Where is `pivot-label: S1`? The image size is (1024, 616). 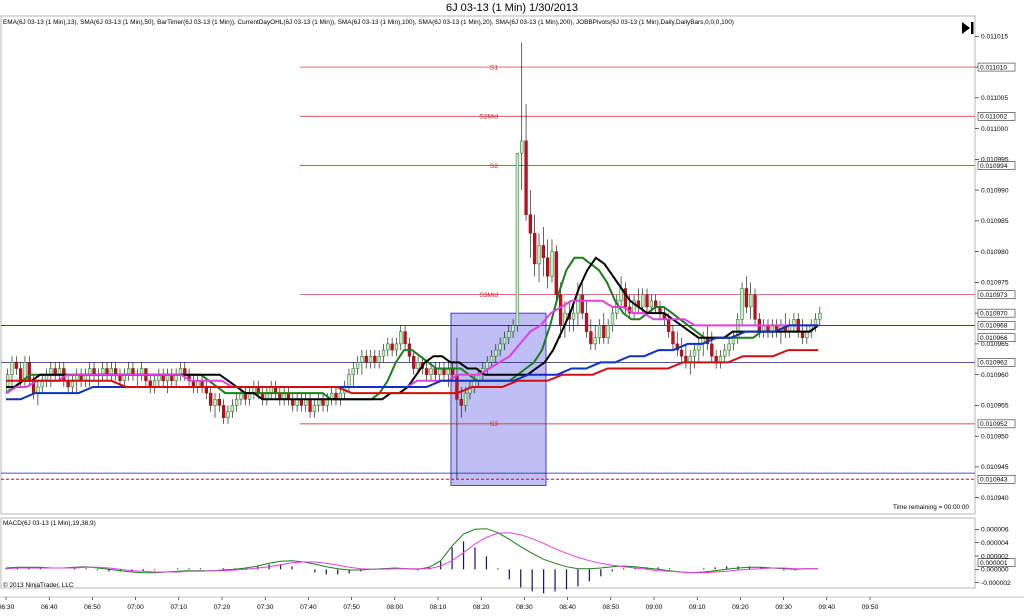 pivot-label: S1 is located at coordinates (494, 67).